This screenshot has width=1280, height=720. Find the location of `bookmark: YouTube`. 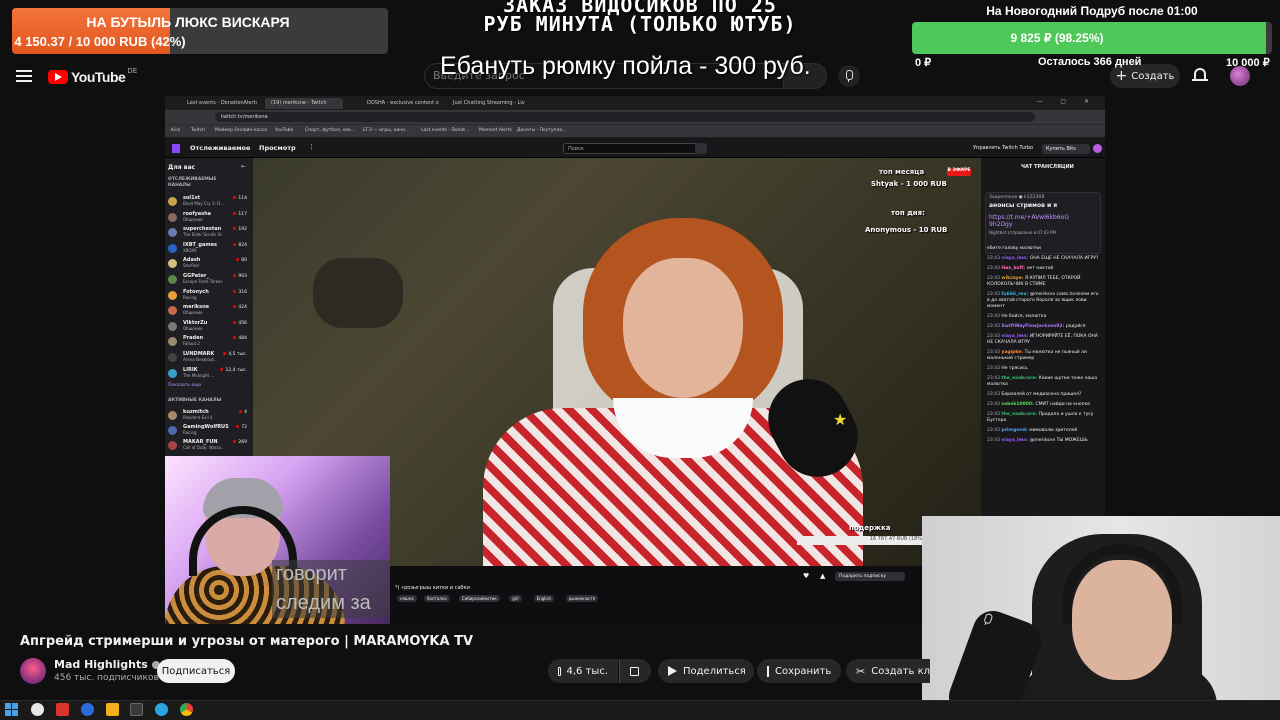

bookmark: YouTube is located at coordinates (284, 130).